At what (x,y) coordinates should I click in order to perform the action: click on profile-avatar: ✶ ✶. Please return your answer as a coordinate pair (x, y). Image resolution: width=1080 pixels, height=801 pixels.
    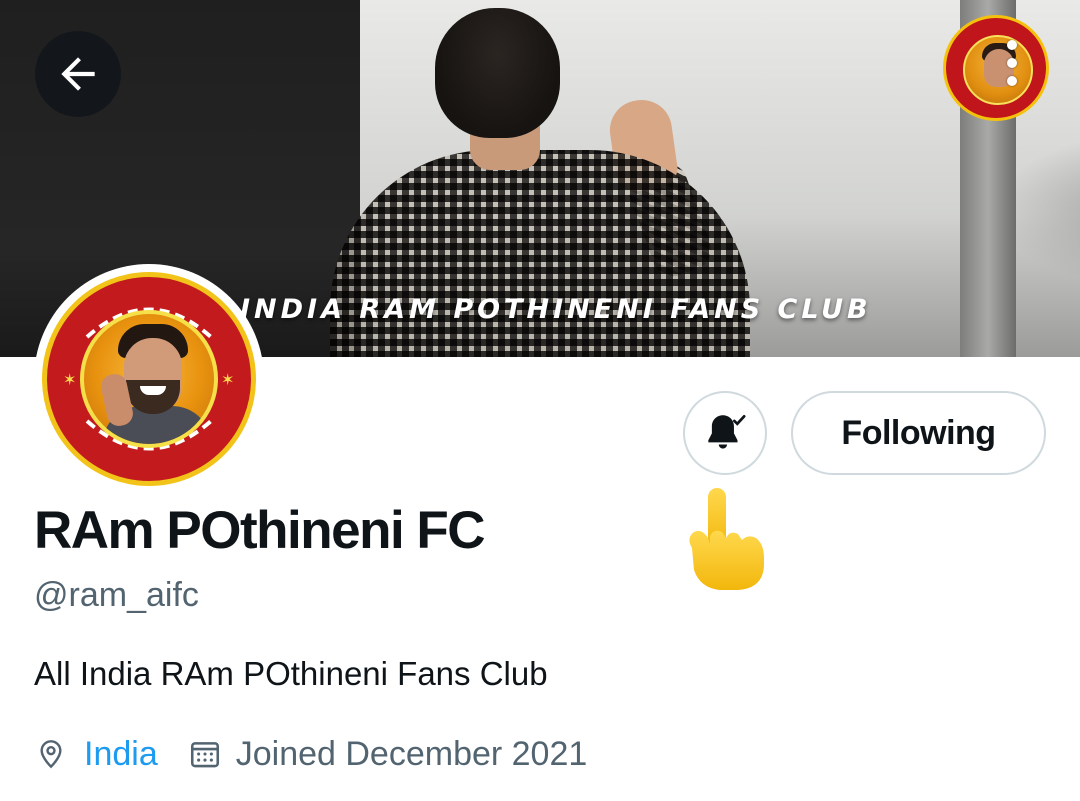
    Looking at the image, I should click on (149, 379).